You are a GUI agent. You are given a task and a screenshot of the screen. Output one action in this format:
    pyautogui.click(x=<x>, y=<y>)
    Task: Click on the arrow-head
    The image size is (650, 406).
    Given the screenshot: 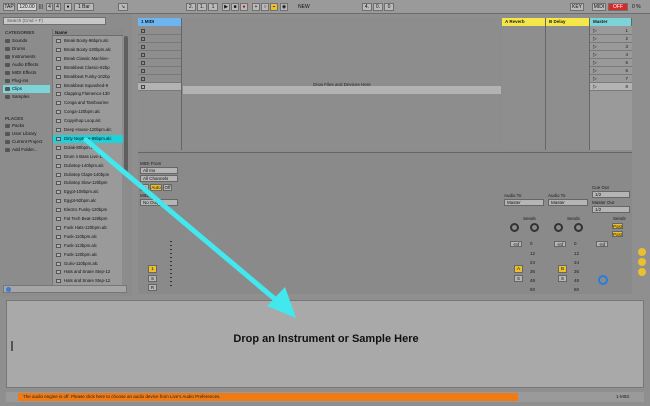 What is the action you would take?
    pyautogui.click(x=281, y=302)
    